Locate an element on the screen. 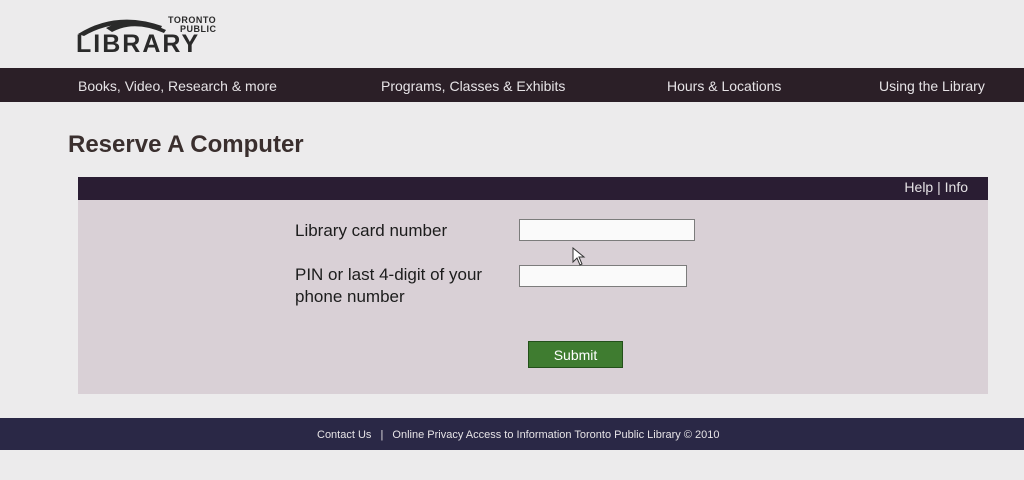 This screenshot has height=480, width=1024. card-number-input is located at coordinates (607, 230).